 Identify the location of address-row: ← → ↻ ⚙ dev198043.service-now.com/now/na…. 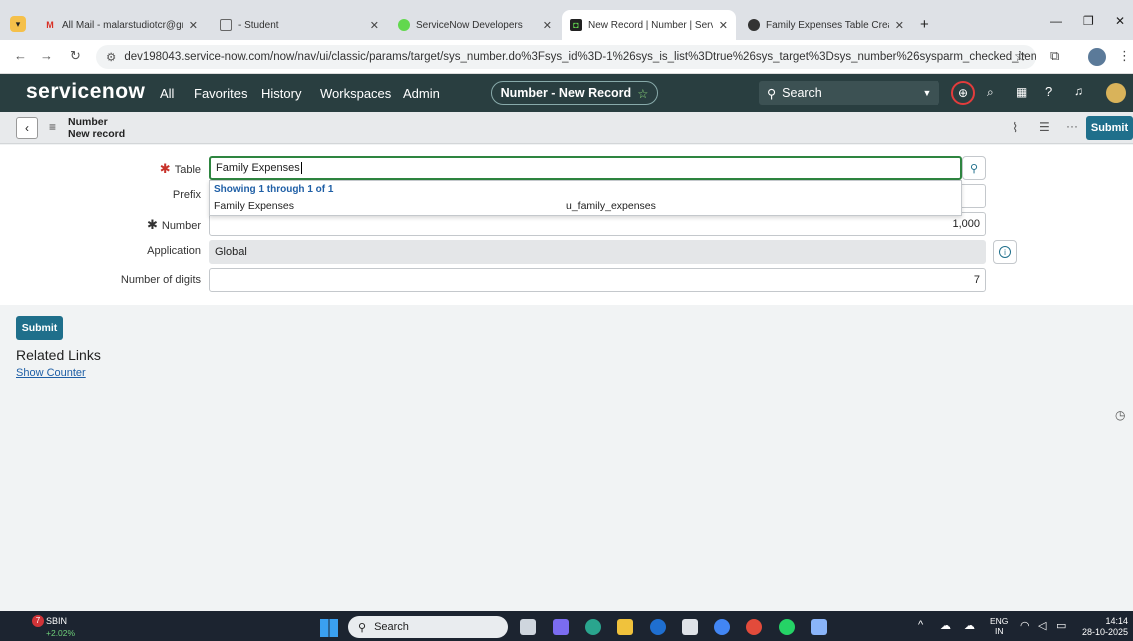
(566, 57).